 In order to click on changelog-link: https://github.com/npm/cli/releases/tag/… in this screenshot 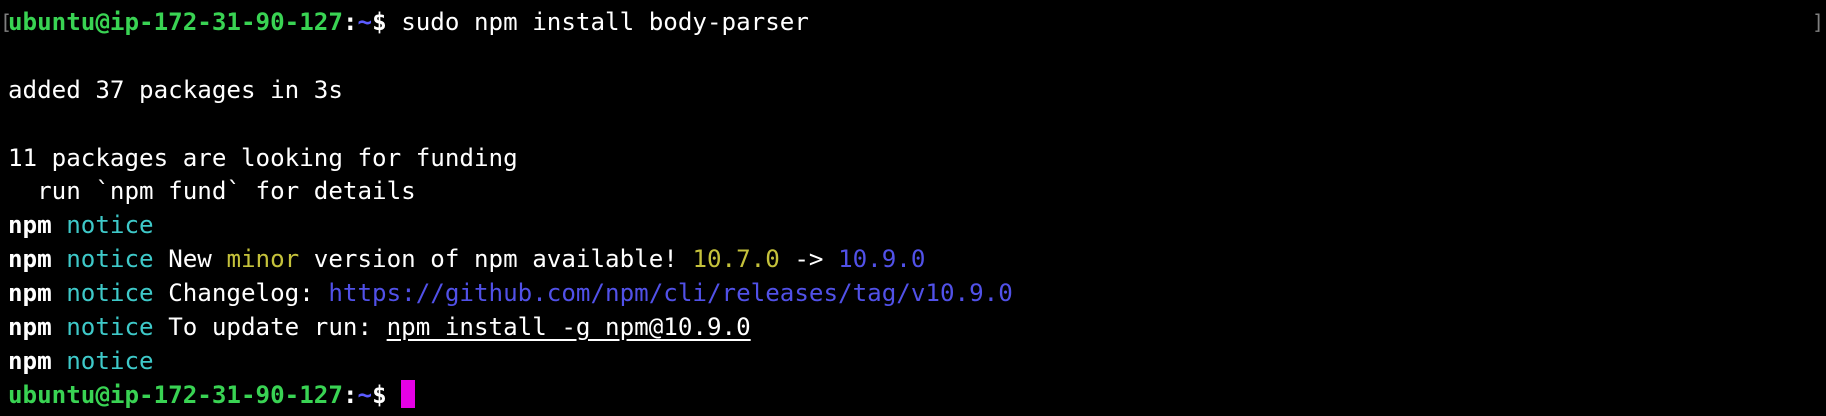, I will do `click(670, 293)`.